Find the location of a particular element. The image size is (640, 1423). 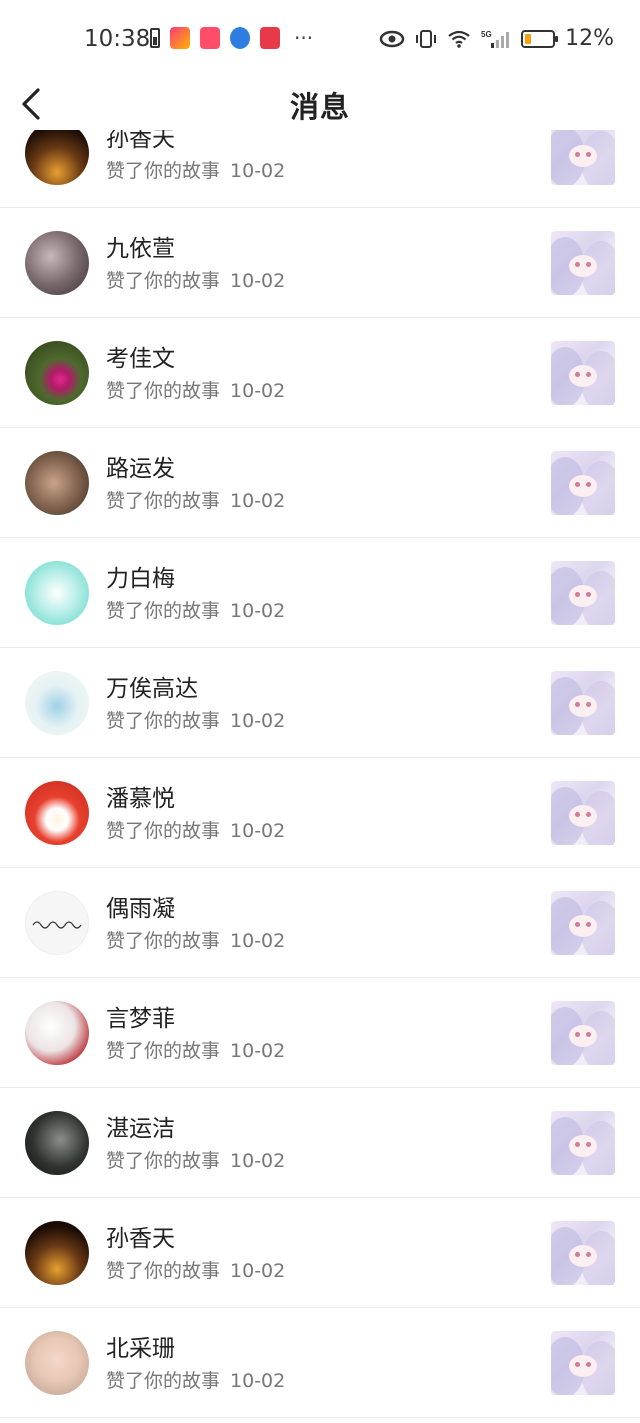

reader-app-icon is located at coordinates (270, 38).